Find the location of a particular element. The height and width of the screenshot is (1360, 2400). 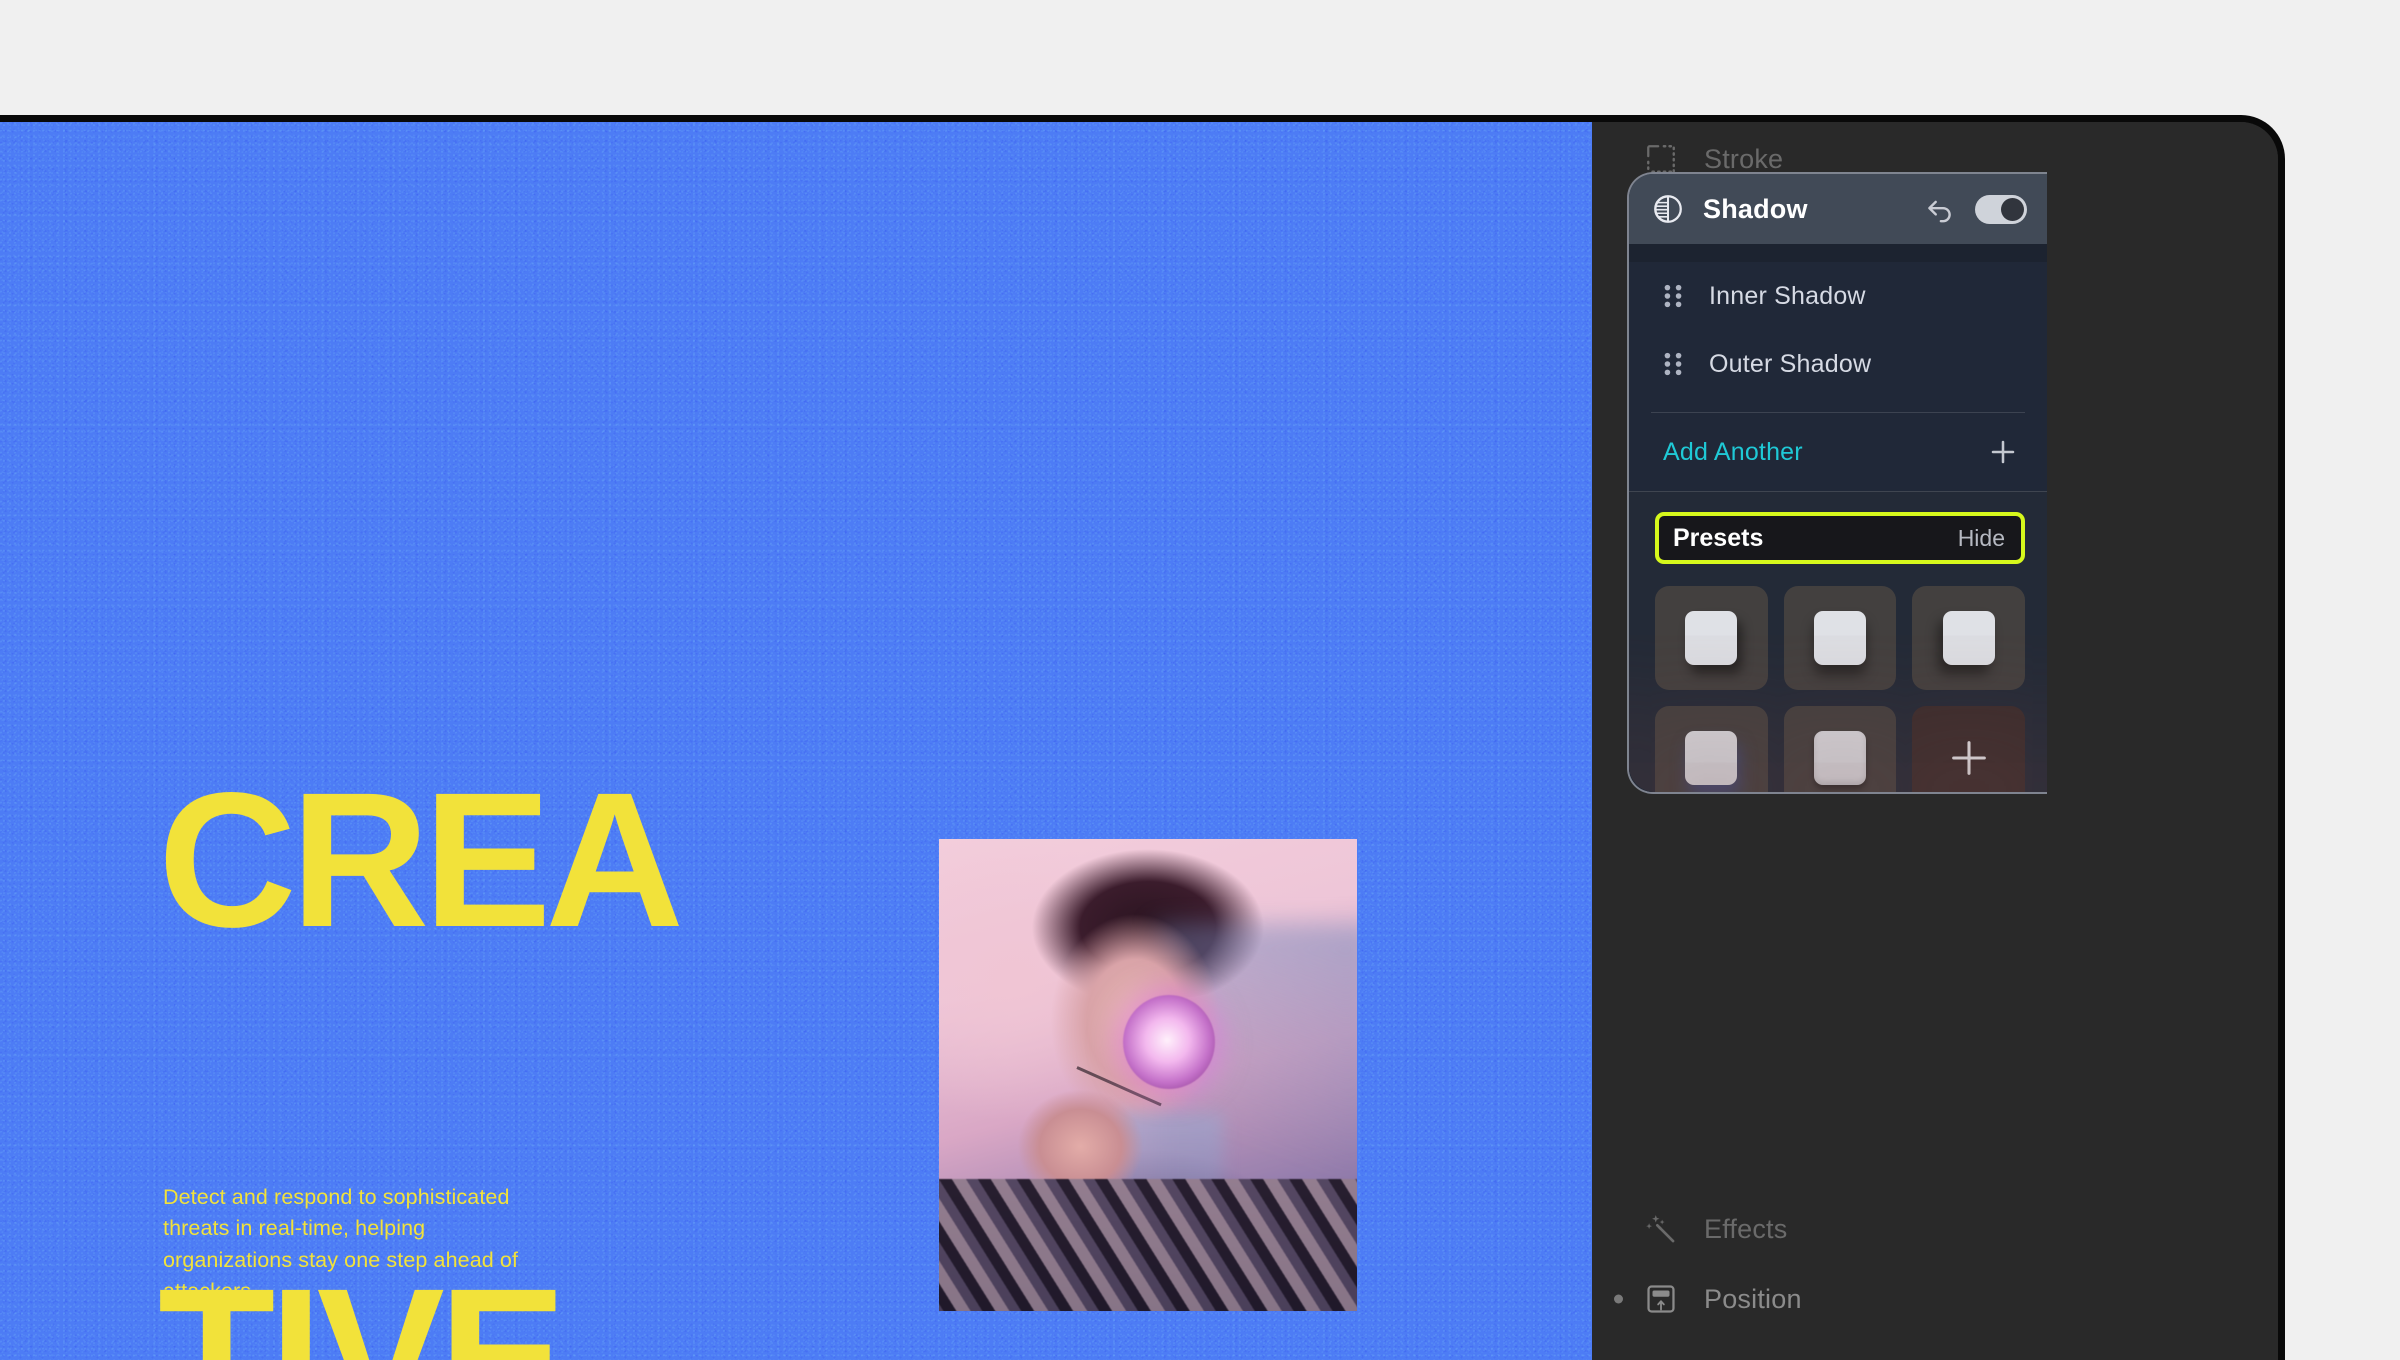

preset-tile-add is located at coordinates (1968, 749).